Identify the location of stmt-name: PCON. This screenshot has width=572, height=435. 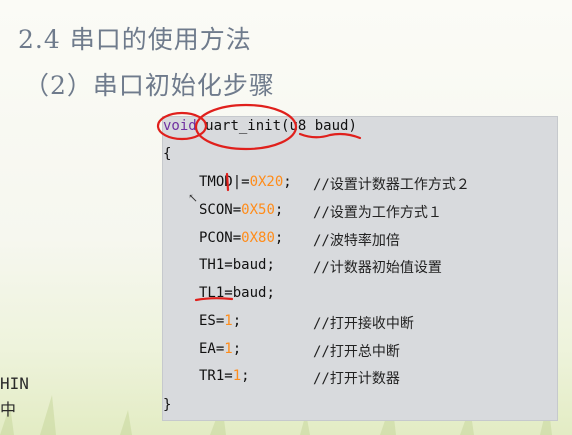
(216, 238).